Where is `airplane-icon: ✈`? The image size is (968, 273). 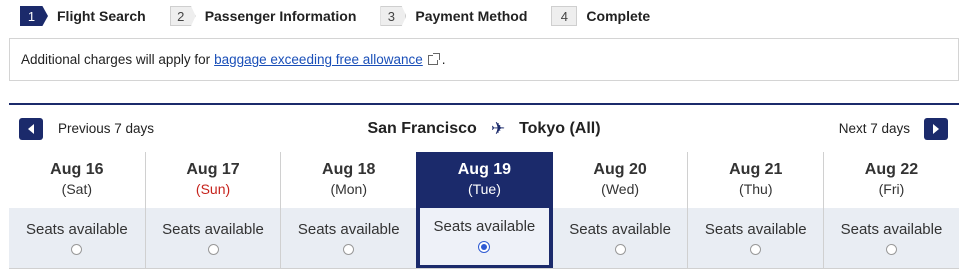 airplane-icon: ✈ is located at coordinates (498, 128).